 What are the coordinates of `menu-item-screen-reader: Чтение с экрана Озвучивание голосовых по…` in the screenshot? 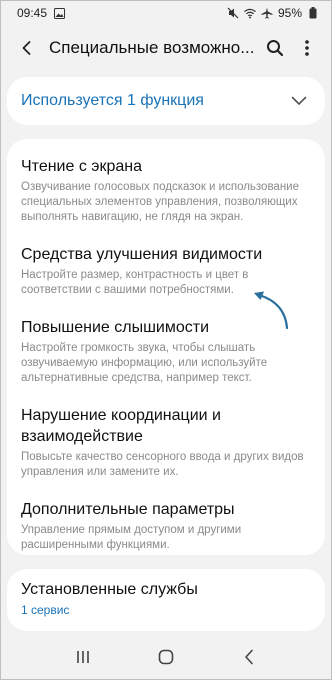 It's located at (166, 191).